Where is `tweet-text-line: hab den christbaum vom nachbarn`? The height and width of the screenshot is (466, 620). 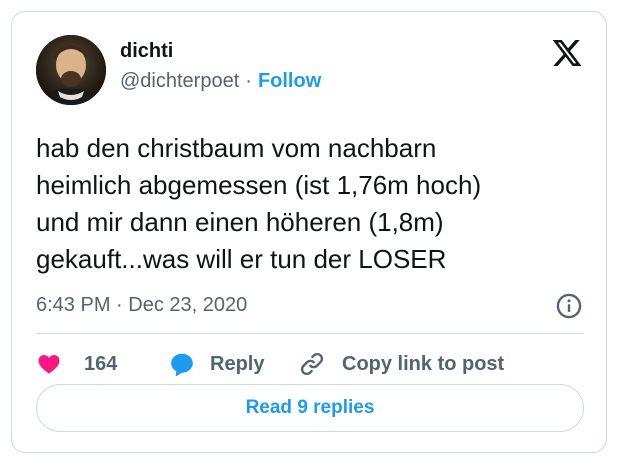 tweet-text-line: hab den christbaum vom nachbarn is located at coordinates (236, 148).